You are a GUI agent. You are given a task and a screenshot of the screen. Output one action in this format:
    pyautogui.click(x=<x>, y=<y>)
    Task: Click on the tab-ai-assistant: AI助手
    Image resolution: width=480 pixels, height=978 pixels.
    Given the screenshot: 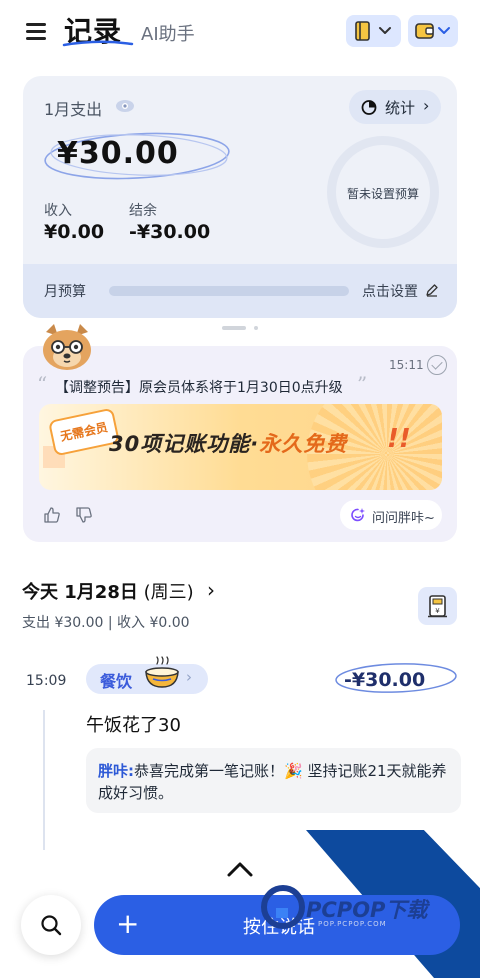 What is the action you would take?
    pyautogui.click(x=168, y=33)
    